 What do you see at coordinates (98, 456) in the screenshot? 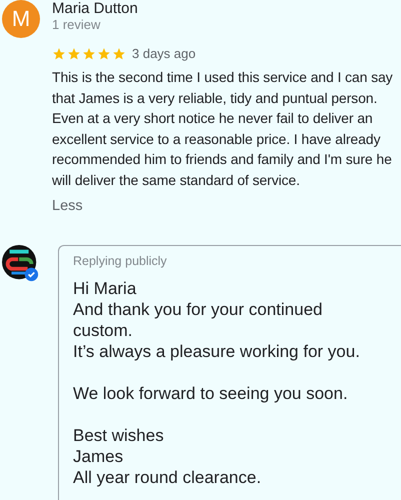
I see `reply-line: James` at bounding box center [98, 456].